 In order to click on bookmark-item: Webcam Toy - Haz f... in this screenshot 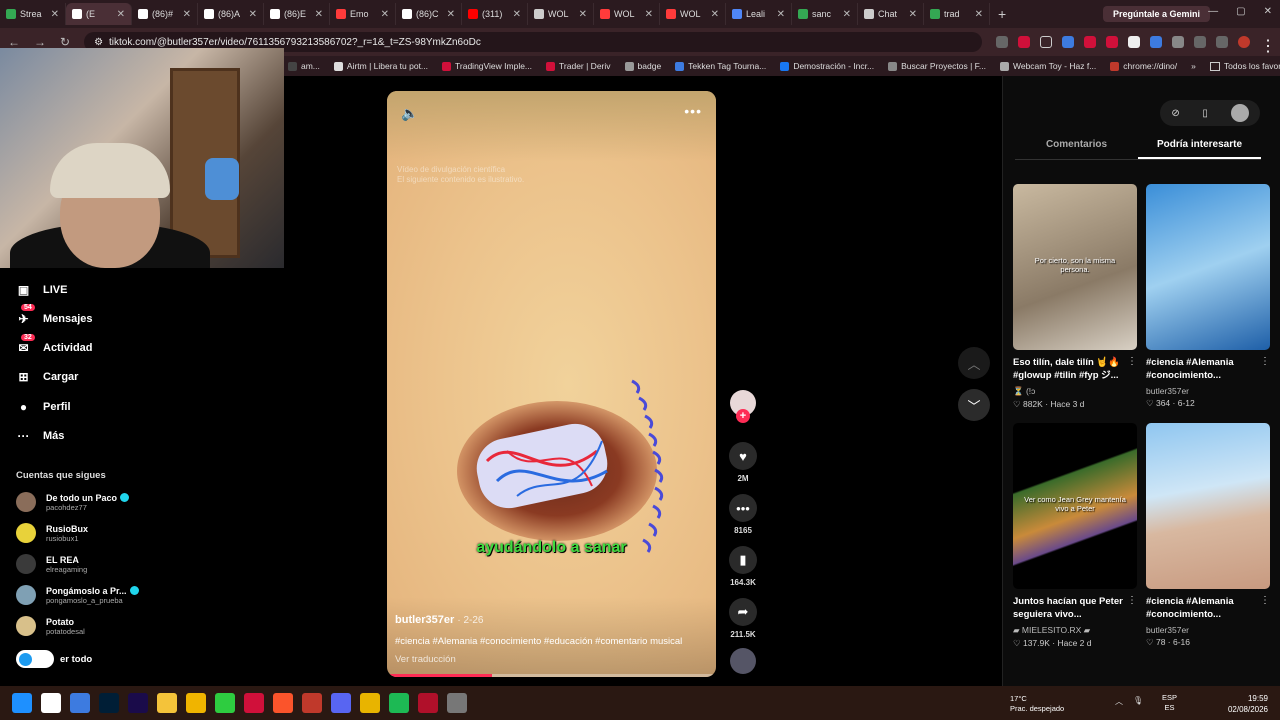, I will do `click(1047, 66)`.